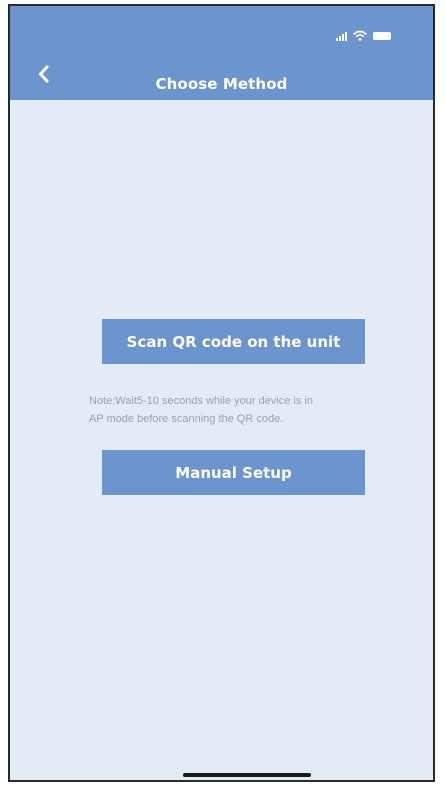  Describe the element at coordinates (233, 341) in the screenshot. I see `scan-qr-code-button: Scan QR code on the unit` at that location.